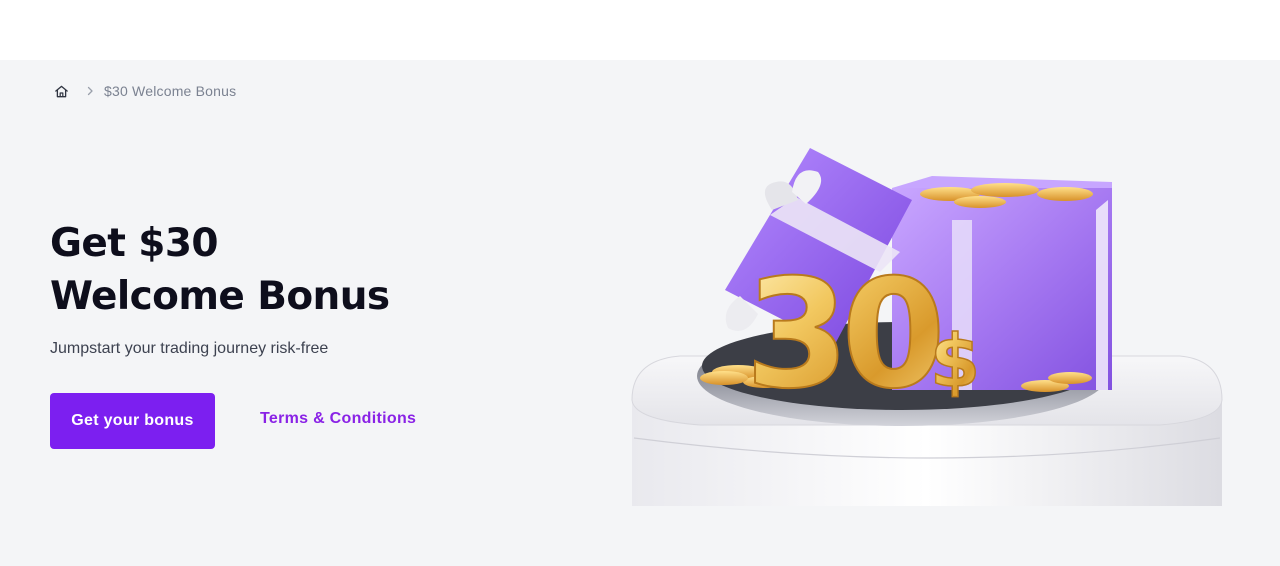 This screenshot has height=566, width=1280. What do you see at coordinates (338, 419) in the screenshot?
I see `terms-conditions-link: Terms & Conditions` at bounding box center [338, 419].